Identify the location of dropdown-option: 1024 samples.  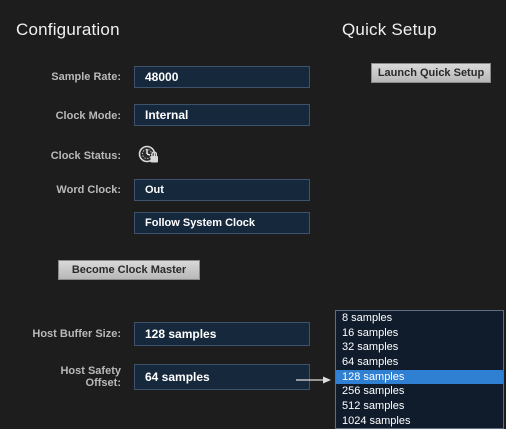
(419, 421).